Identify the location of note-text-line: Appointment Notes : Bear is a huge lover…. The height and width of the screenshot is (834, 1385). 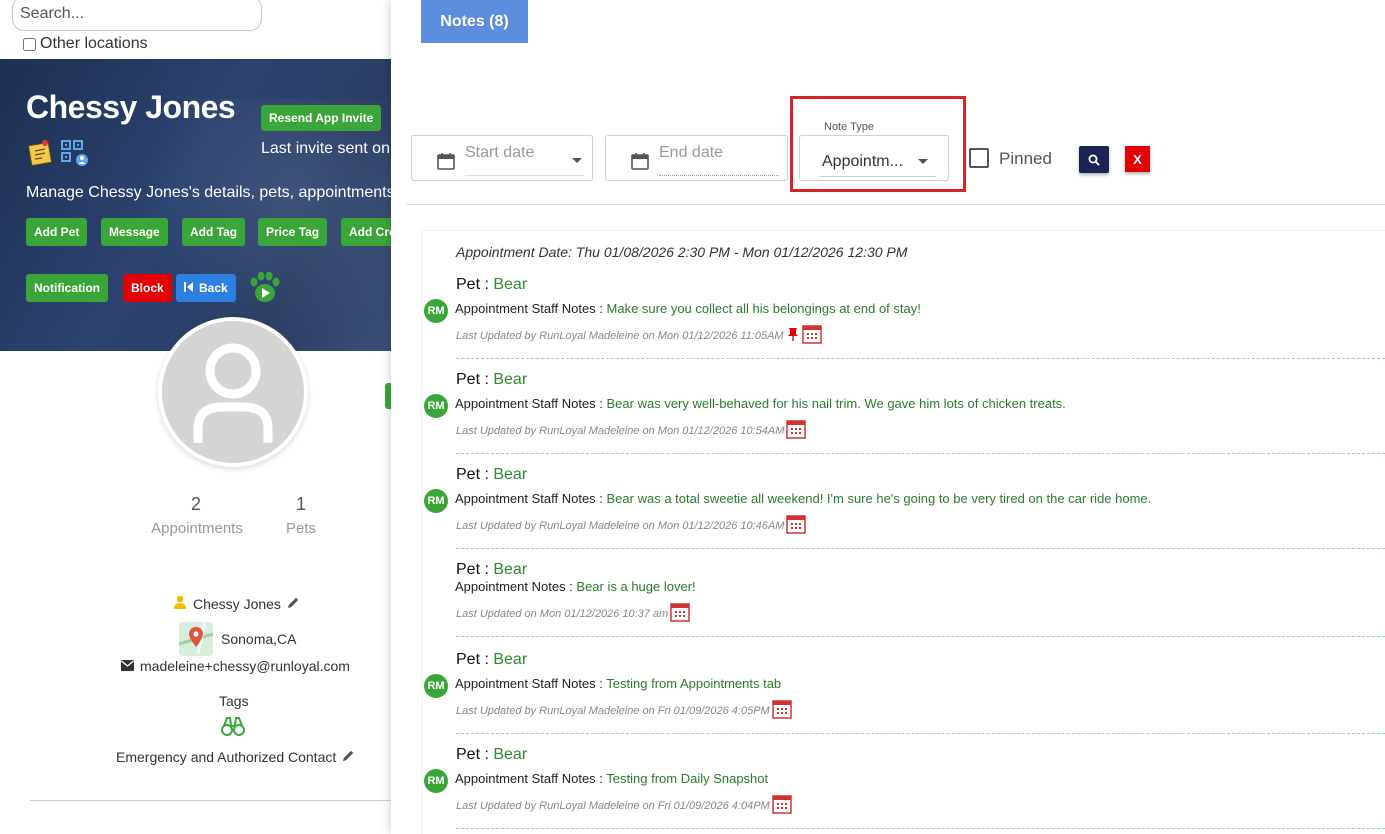
(575, 586).